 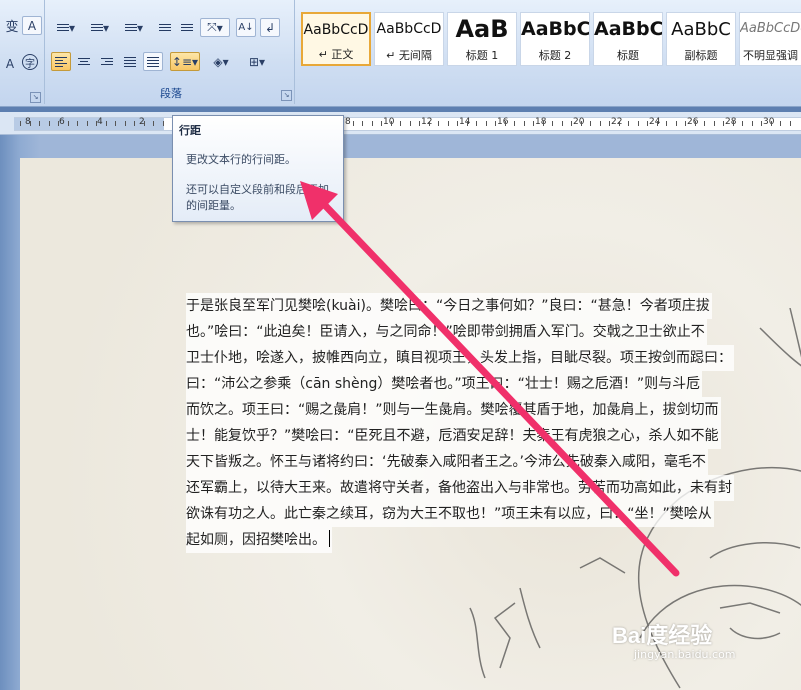 I want to click on show-marks-label: ↲, so click(x=270, y=27).